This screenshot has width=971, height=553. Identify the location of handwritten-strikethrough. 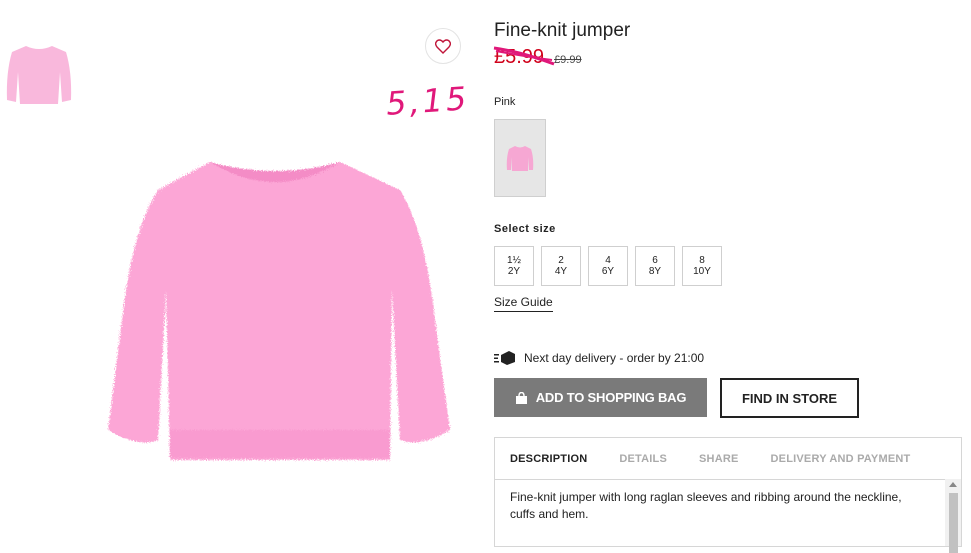
(524, 56).